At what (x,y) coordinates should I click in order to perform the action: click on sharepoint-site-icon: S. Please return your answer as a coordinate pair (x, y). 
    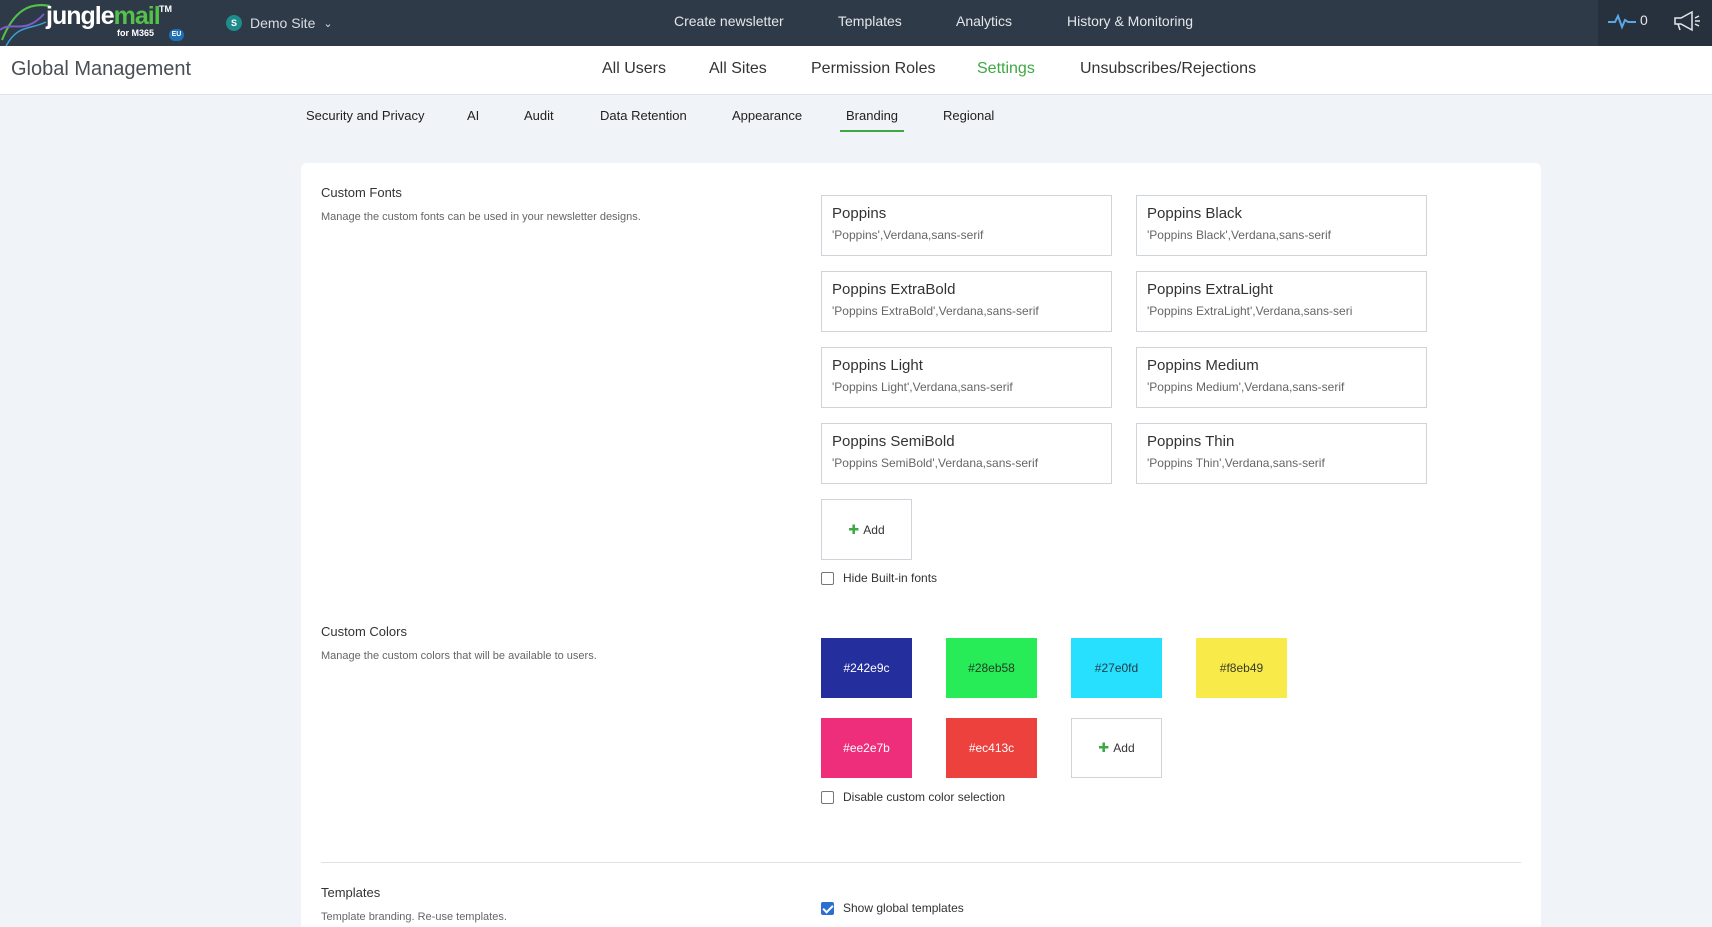
    Looking at the image, I should click on (234, 23).